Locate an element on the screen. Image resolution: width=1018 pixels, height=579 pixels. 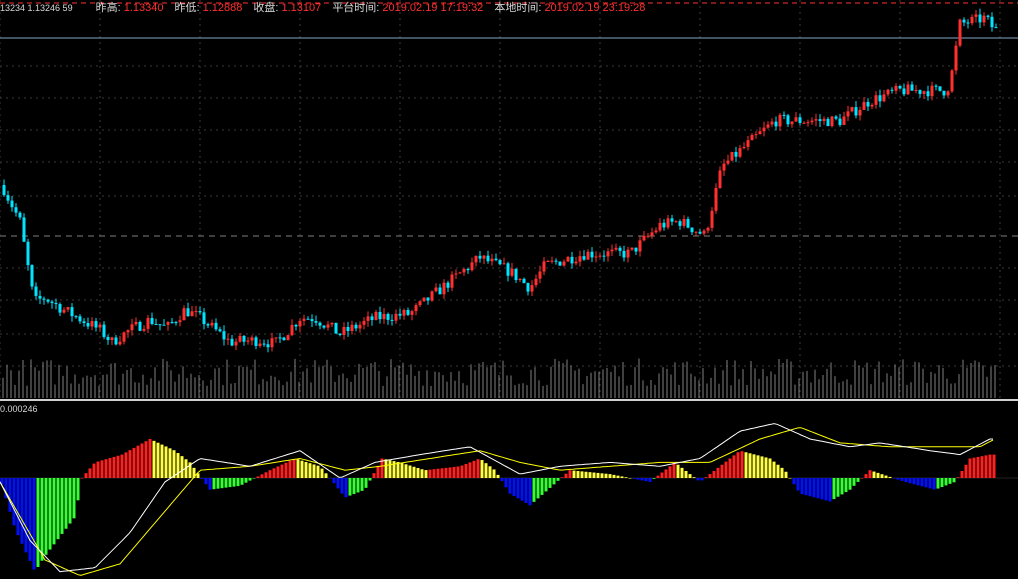
prev-low-value: 1.12888 is located at coordinates (222, 8).